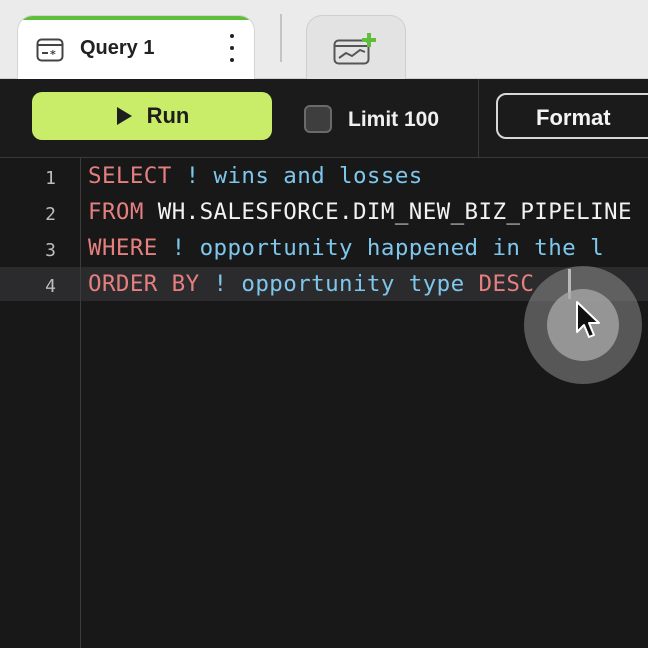 Image resolution: width=648 pixels, height=648 pixels. I want to click on toolbar-divider, so click(478, 118).